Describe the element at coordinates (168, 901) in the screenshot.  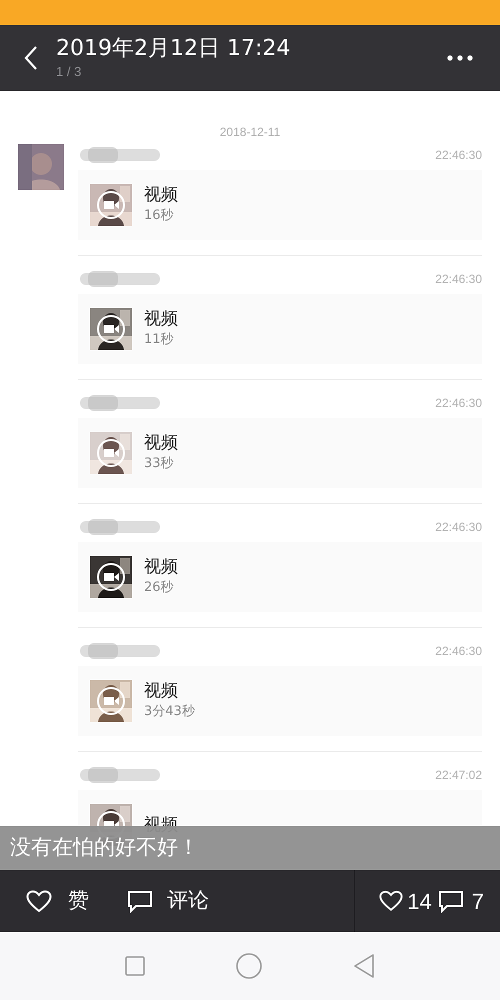
I see `comment-button: 评论` at that location.